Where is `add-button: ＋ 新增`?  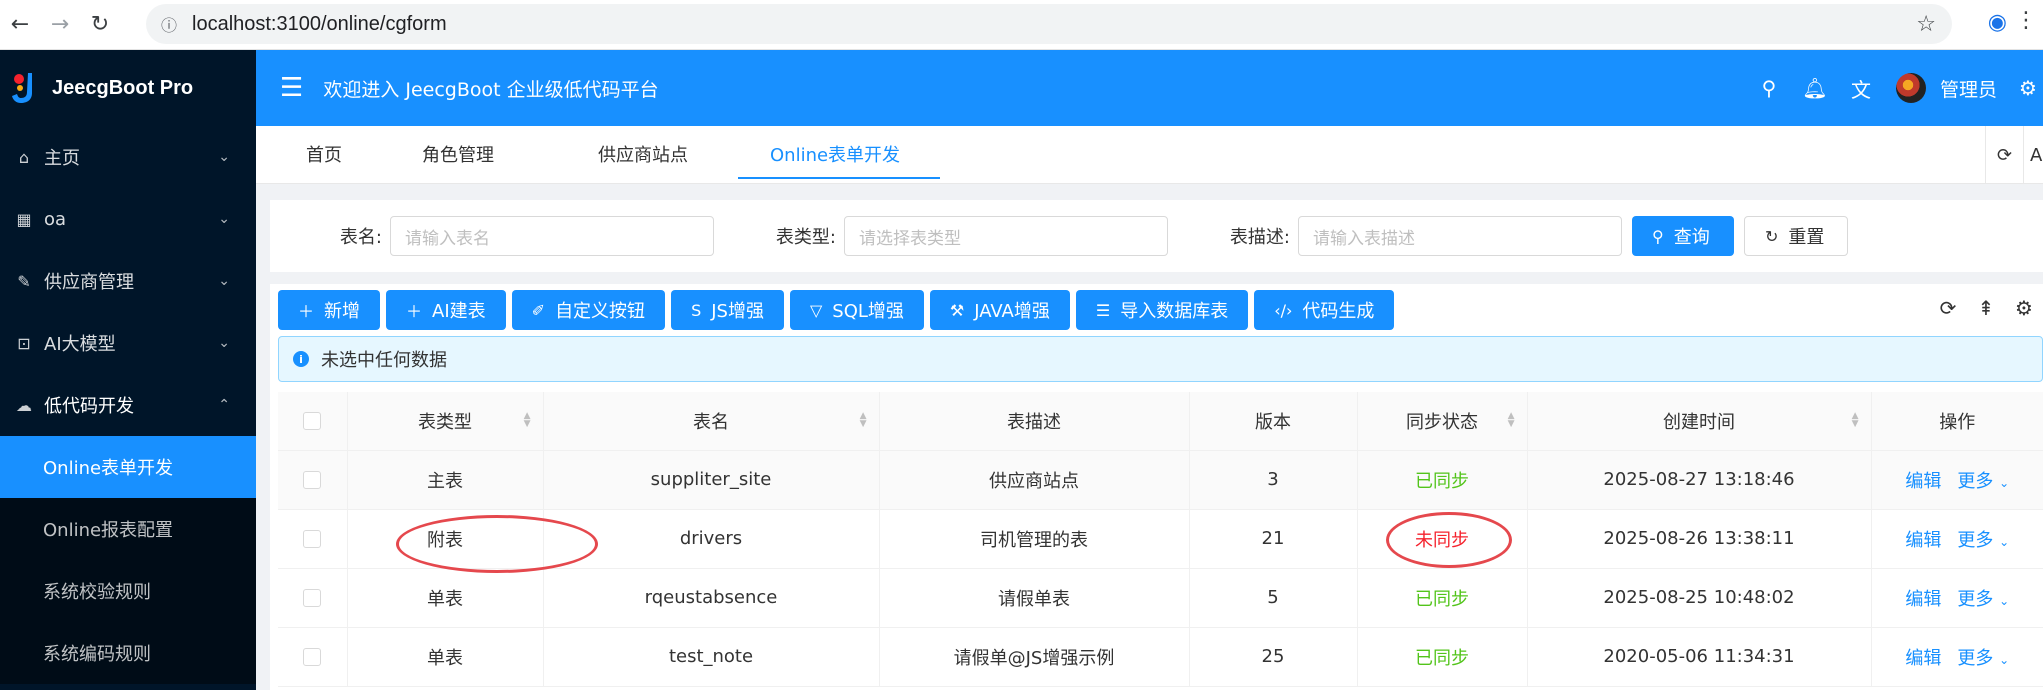
add-button: ＋ 新增 is located at coordinates (329, 310).